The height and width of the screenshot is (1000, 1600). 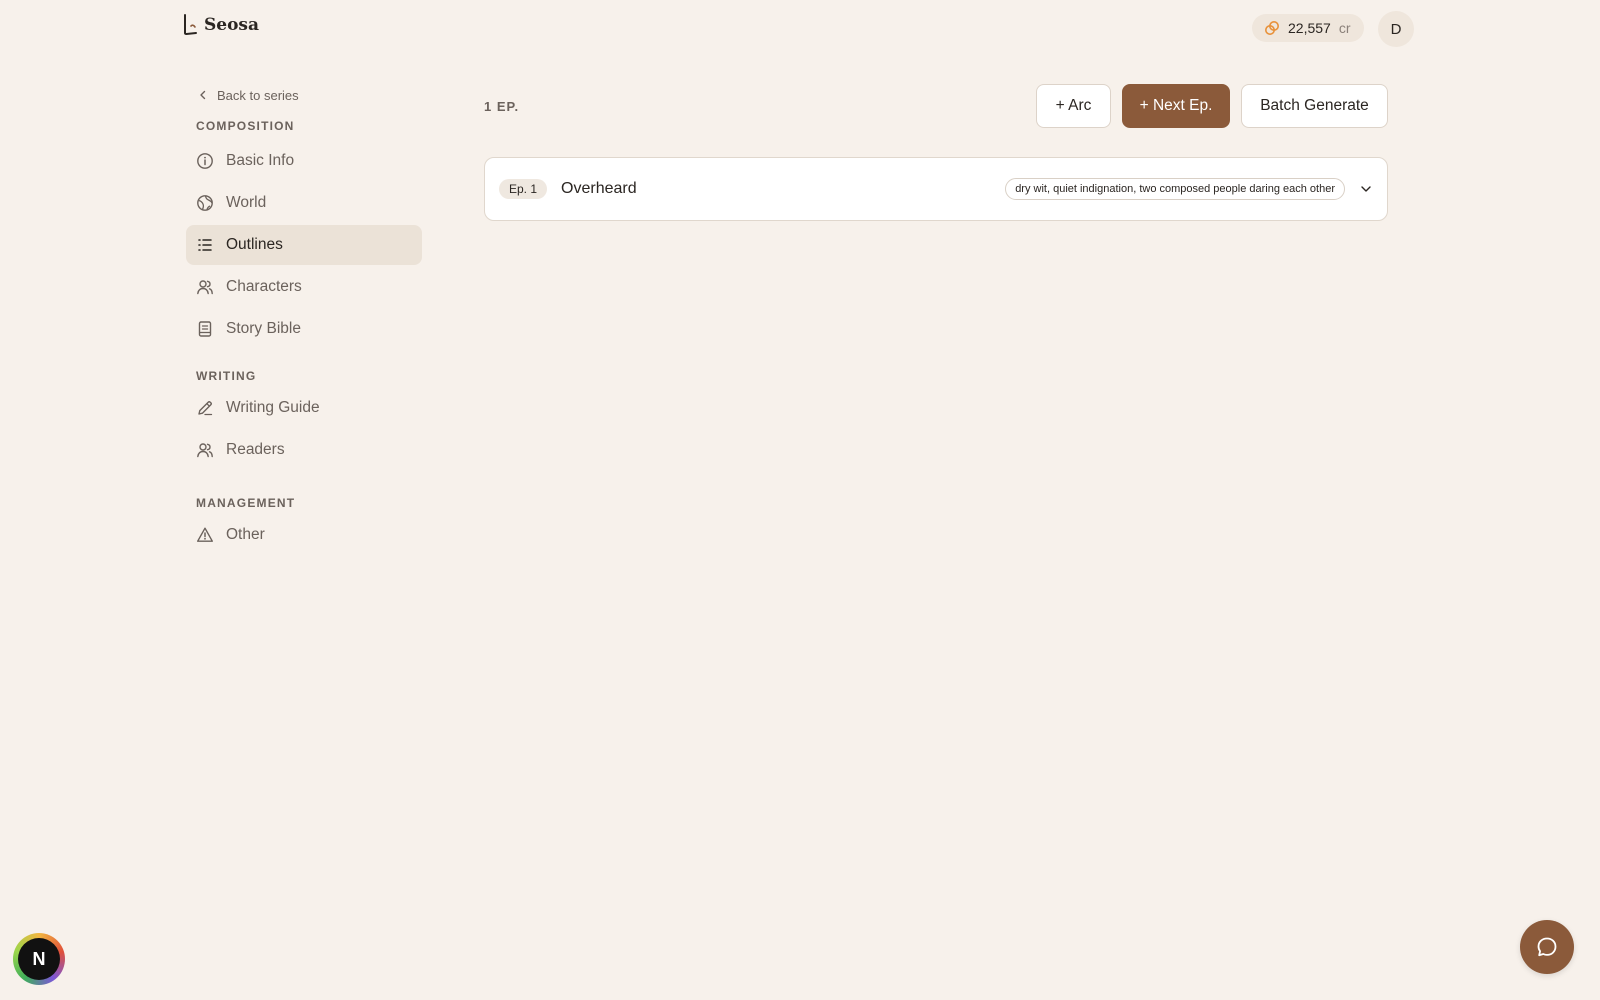 What do you see at coordinates (1314, 106) in the screenshot?
I see `batch-generate-button: Batch Generate` at bounding box center [1314, 106].